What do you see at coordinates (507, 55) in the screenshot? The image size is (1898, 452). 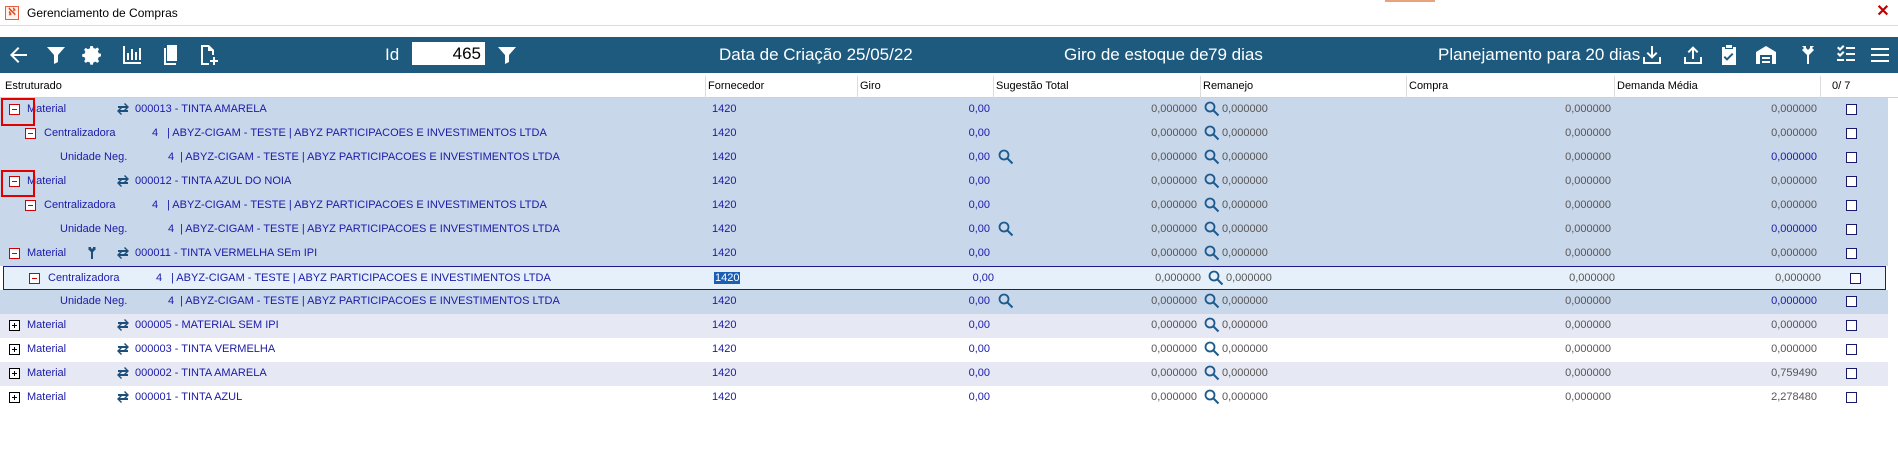 I see `id-filter-icon` at bounding box center [507, 55].